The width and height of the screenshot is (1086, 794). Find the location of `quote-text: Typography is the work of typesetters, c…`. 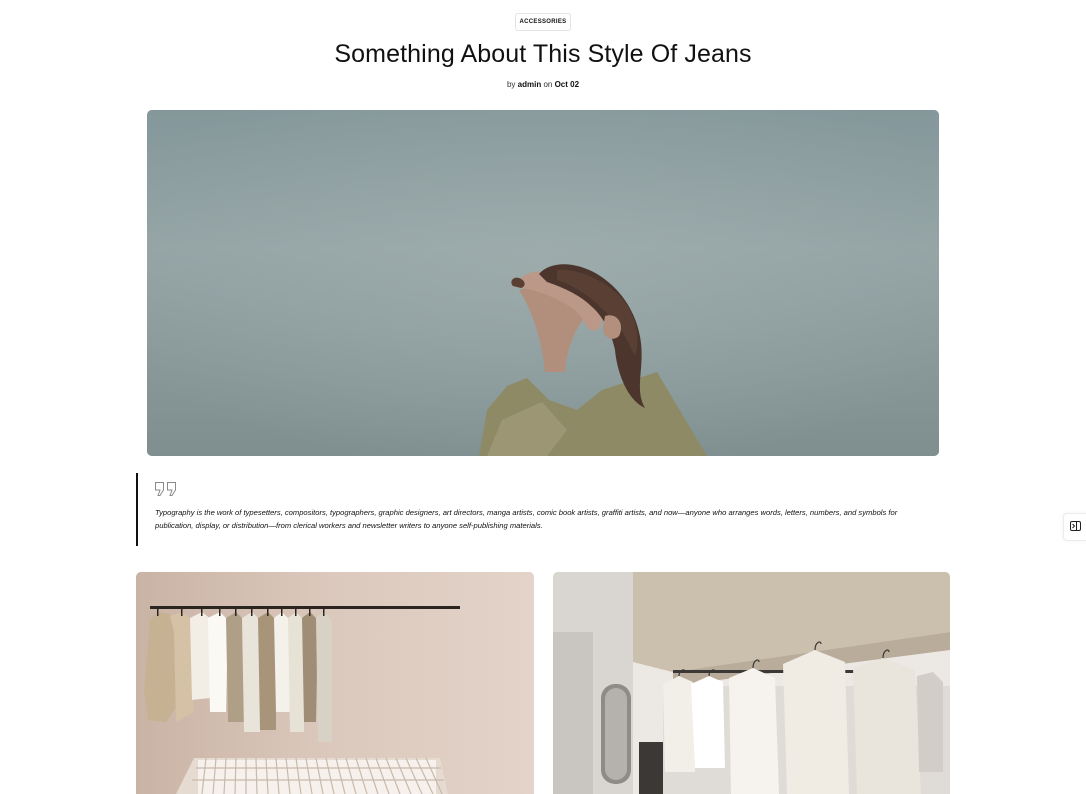

quote-text: Typography is the work of typesetters, c… is located at coordinates (526, 519).